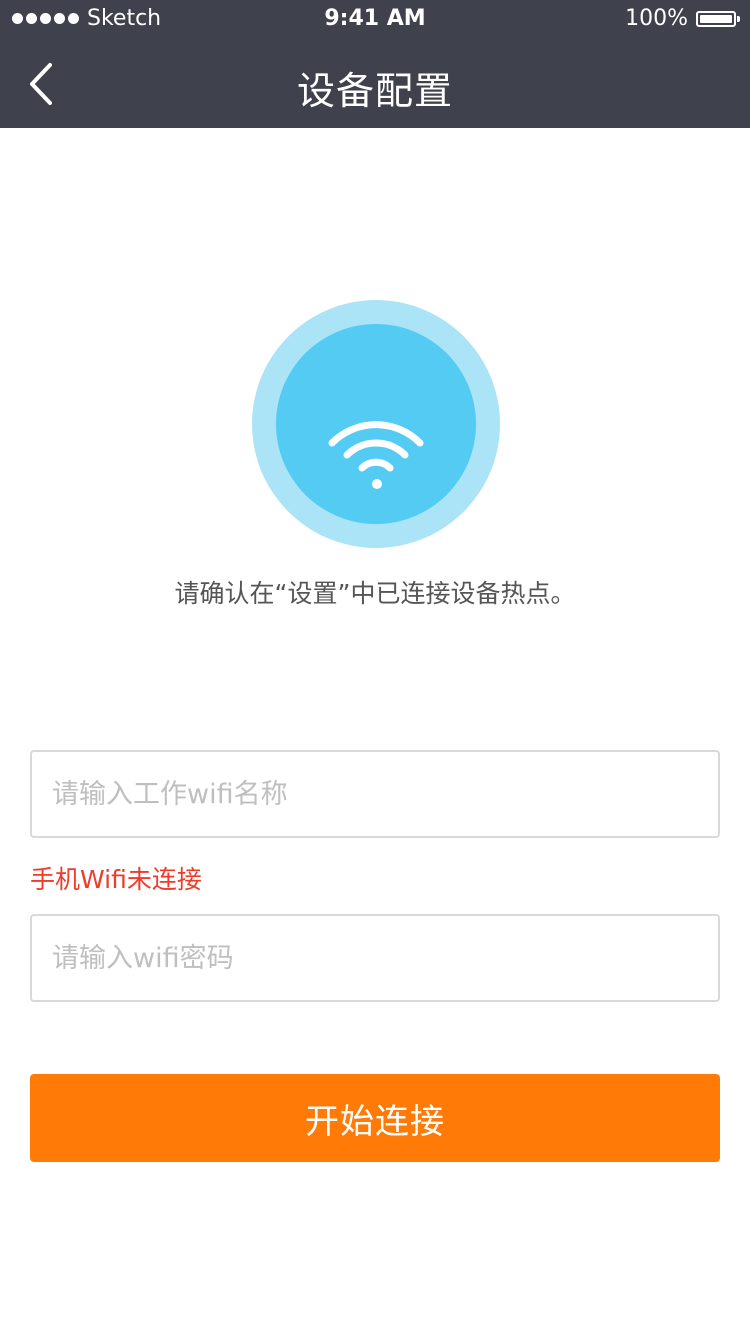 This screenshot has height=1334, width=750. What do you see at coordinates (116, 879) in the screenshot?
I see `wifi-error-message: 手机Wifi未连接` at bounding box center [116, 879].